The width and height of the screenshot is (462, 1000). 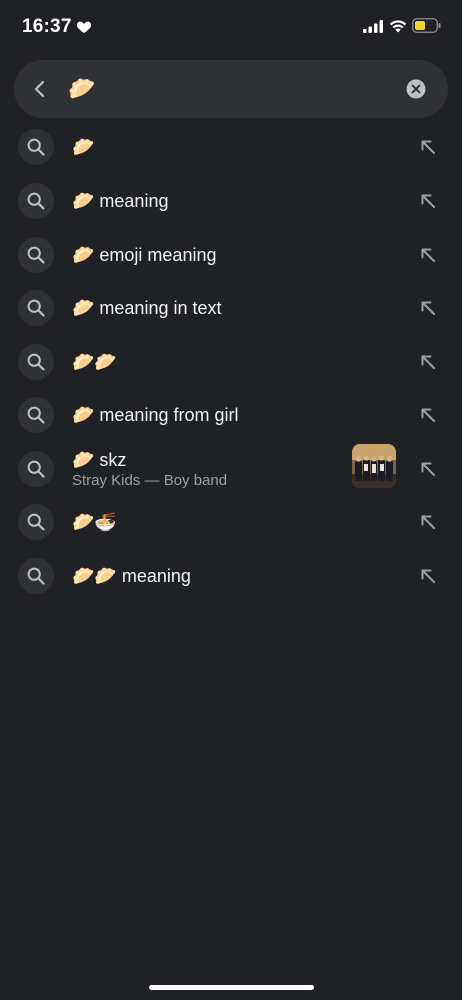 I want to click on heart-icon, so click(x=84, y=27).